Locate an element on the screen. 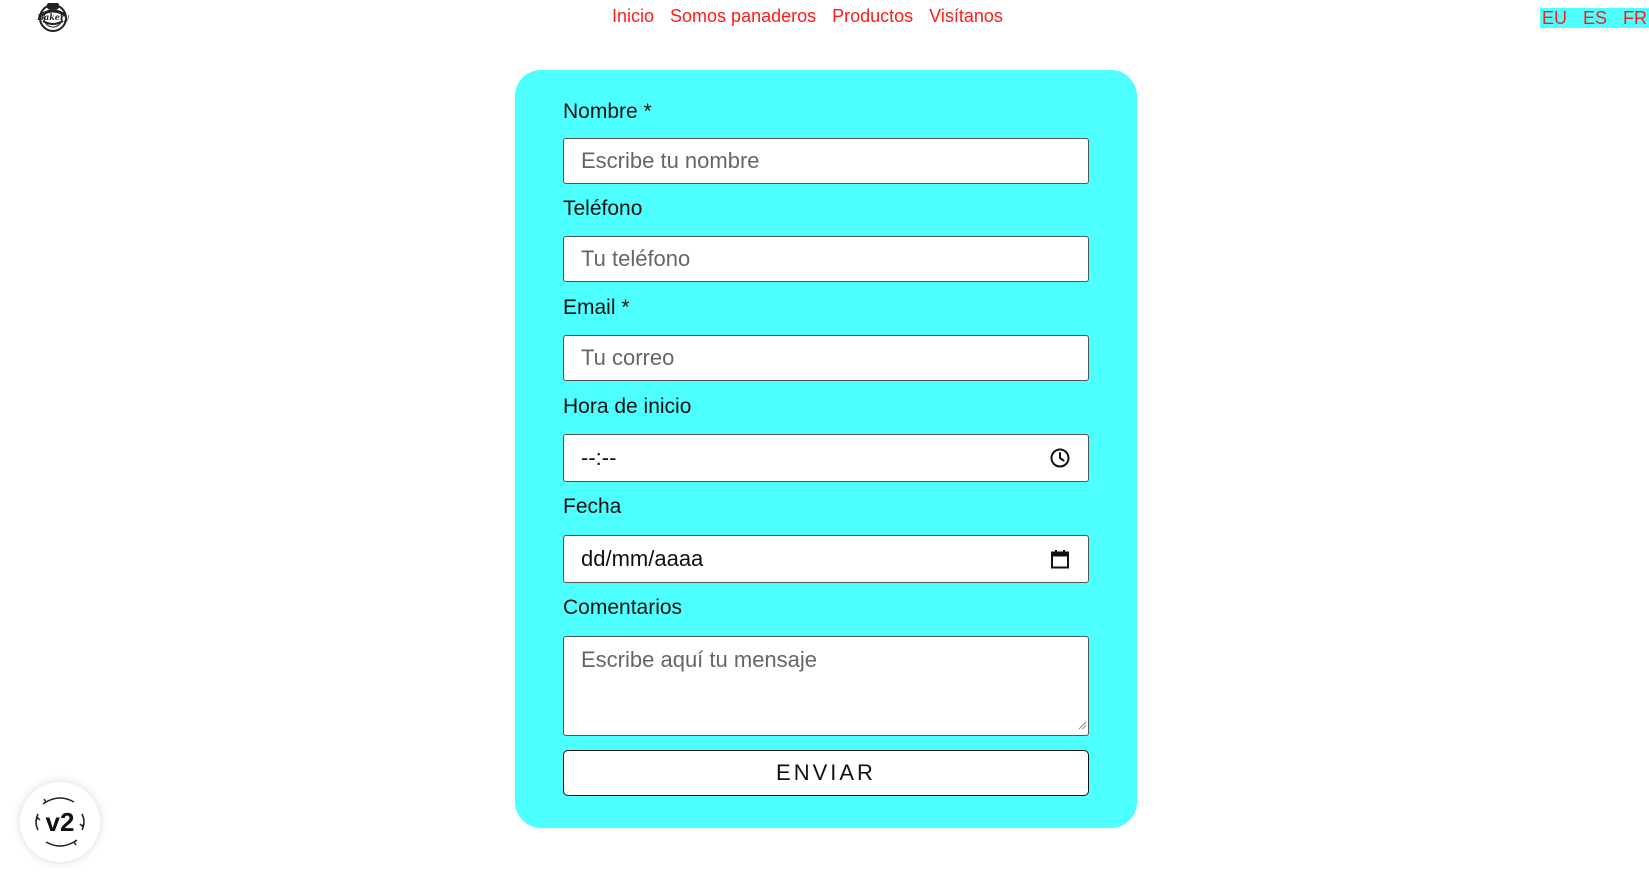 The height and width of the screenshot is (880, 1649). version-label: v2 is located at coordinates (60, 821).